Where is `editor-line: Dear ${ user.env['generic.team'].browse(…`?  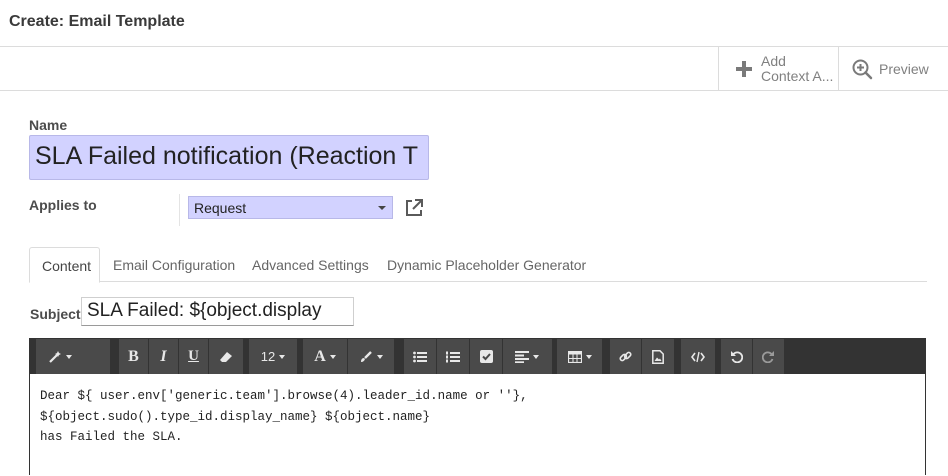 editor-line: Dear ${ user.env['generic.team'].browse(… is located at coordinates (284, 396).